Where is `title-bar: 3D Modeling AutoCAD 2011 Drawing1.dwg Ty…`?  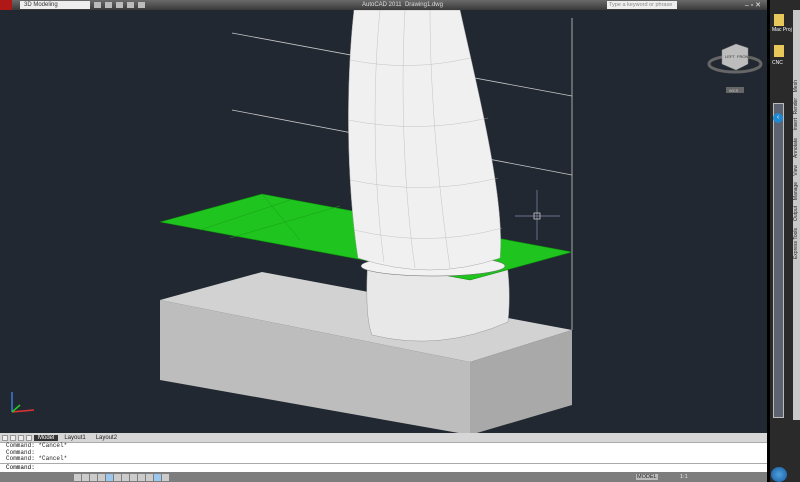 title-bar: 3D Modeling AutoCAD 2011 Drawing1.dwg Ty… is located at coordinates (383, 5).